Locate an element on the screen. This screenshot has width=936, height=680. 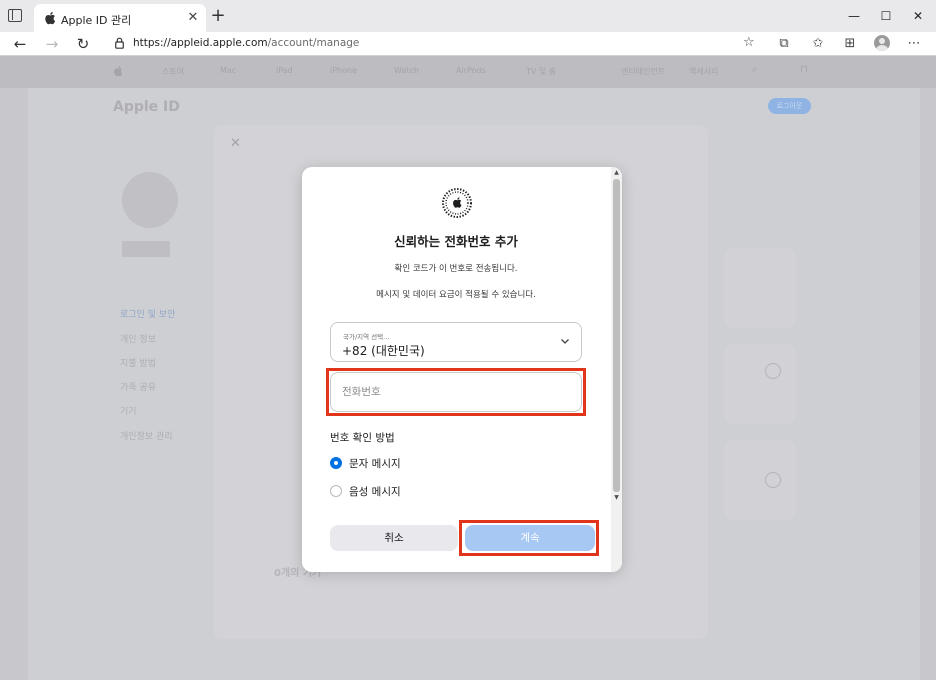
back-button: ← is located at coordinates (20, 44).